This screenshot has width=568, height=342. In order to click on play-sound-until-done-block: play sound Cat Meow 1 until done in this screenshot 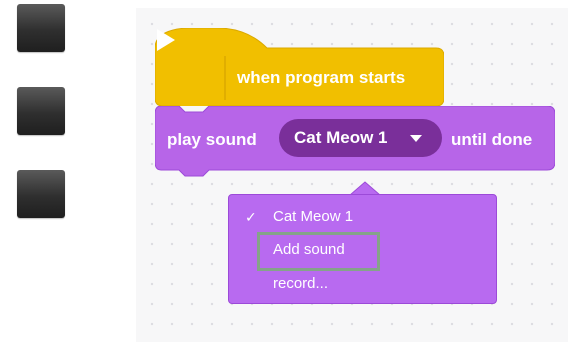, I will do `click(355, 142)`.